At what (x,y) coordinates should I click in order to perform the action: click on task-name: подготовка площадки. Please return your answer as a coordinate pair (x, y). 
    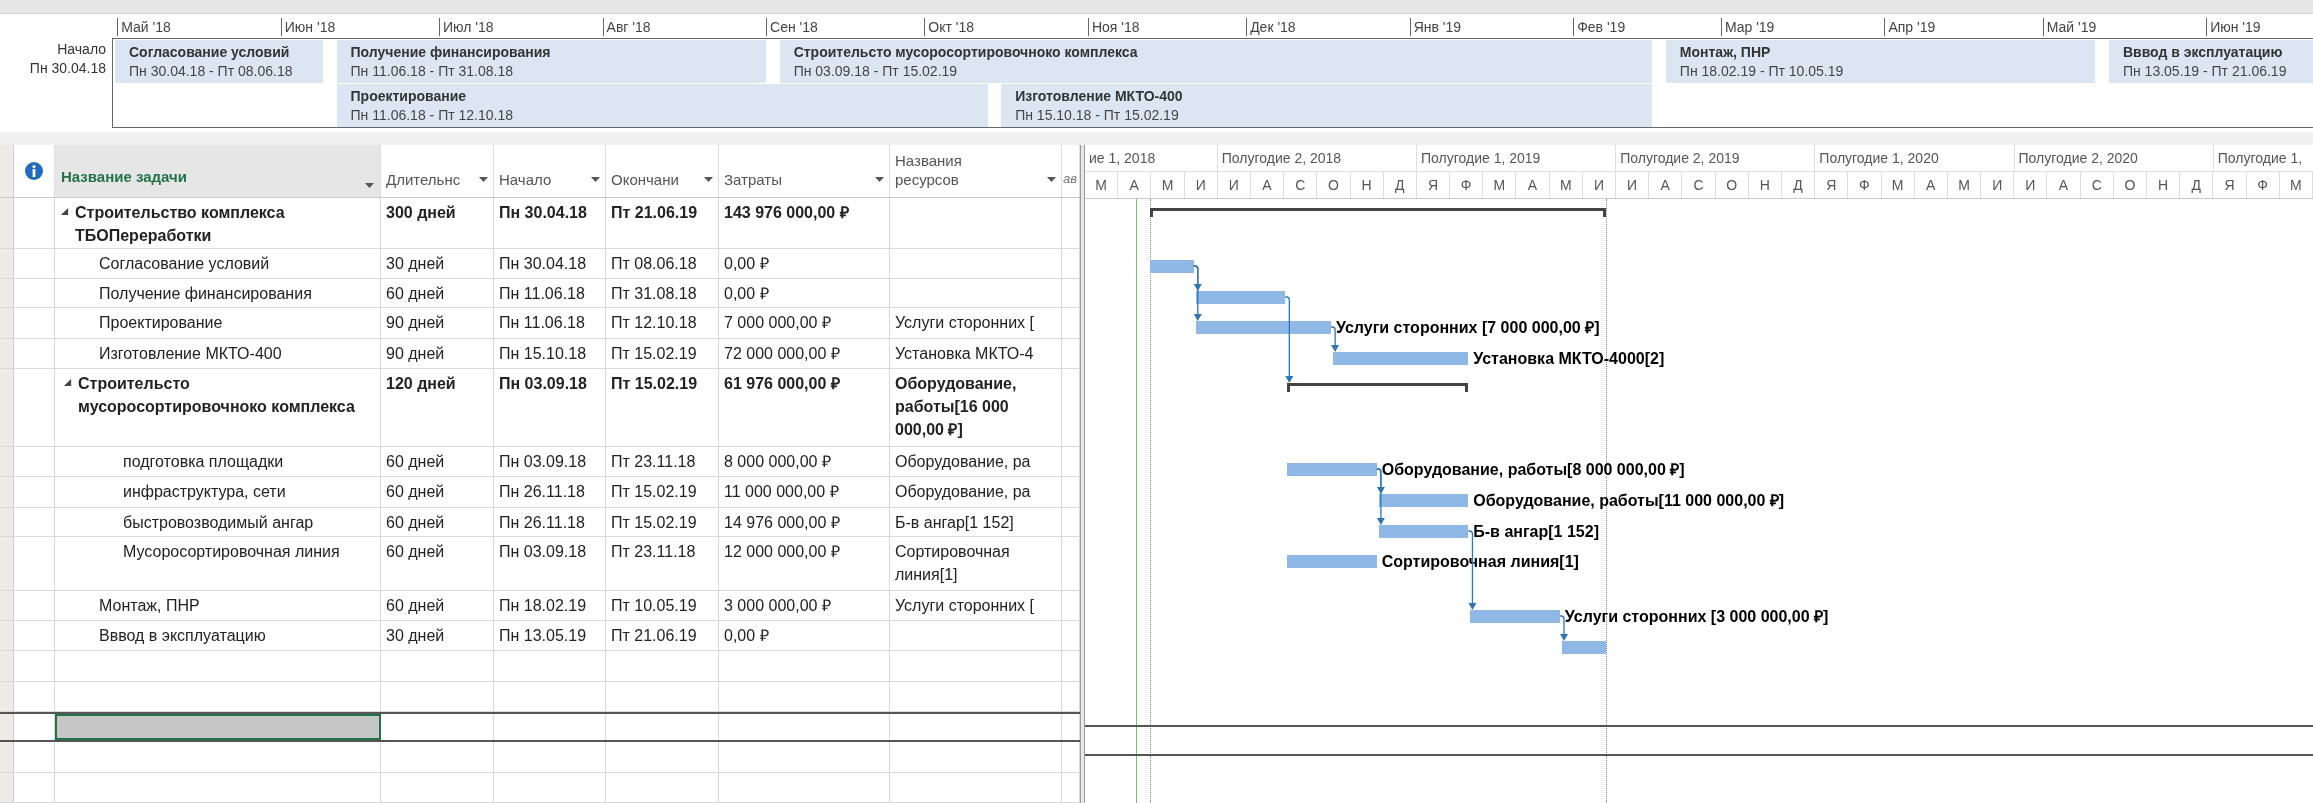
    Looking at the image, I should click on (203, 462).